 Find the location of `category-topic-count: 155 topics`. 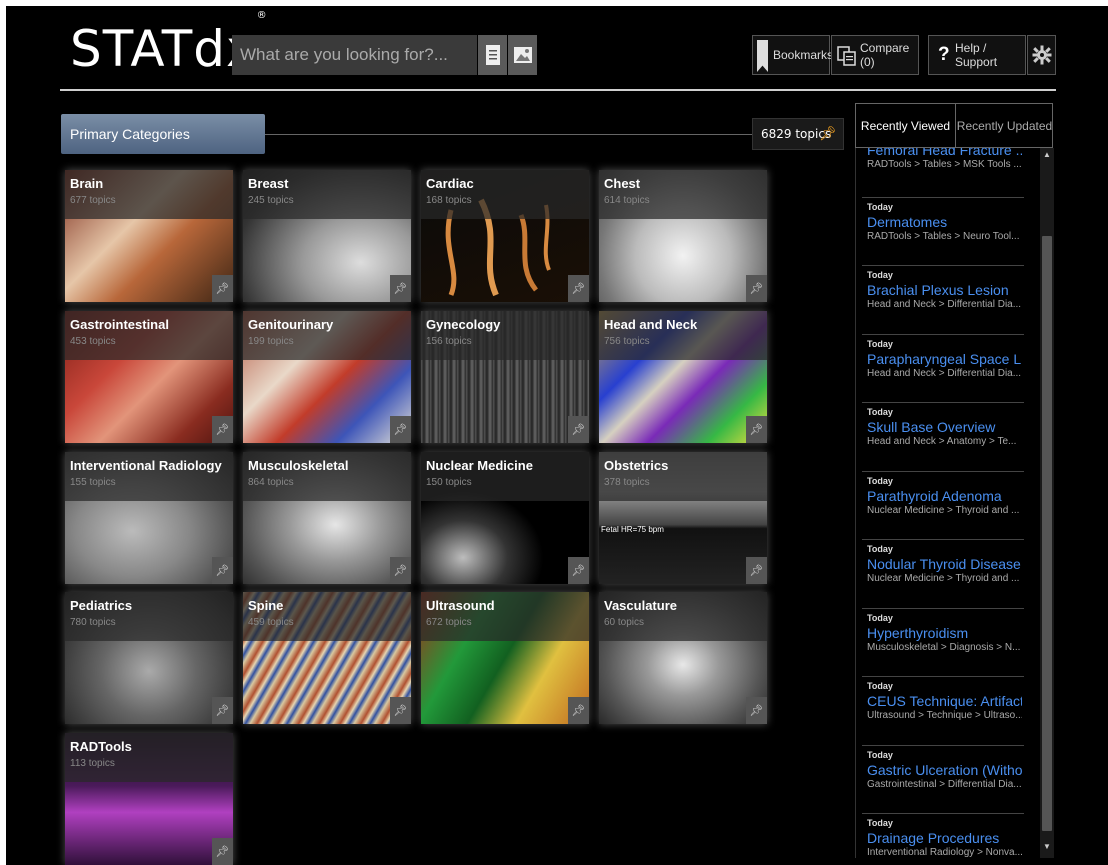

category-topic-count: 155 topics is located at coordinates (93, 482).